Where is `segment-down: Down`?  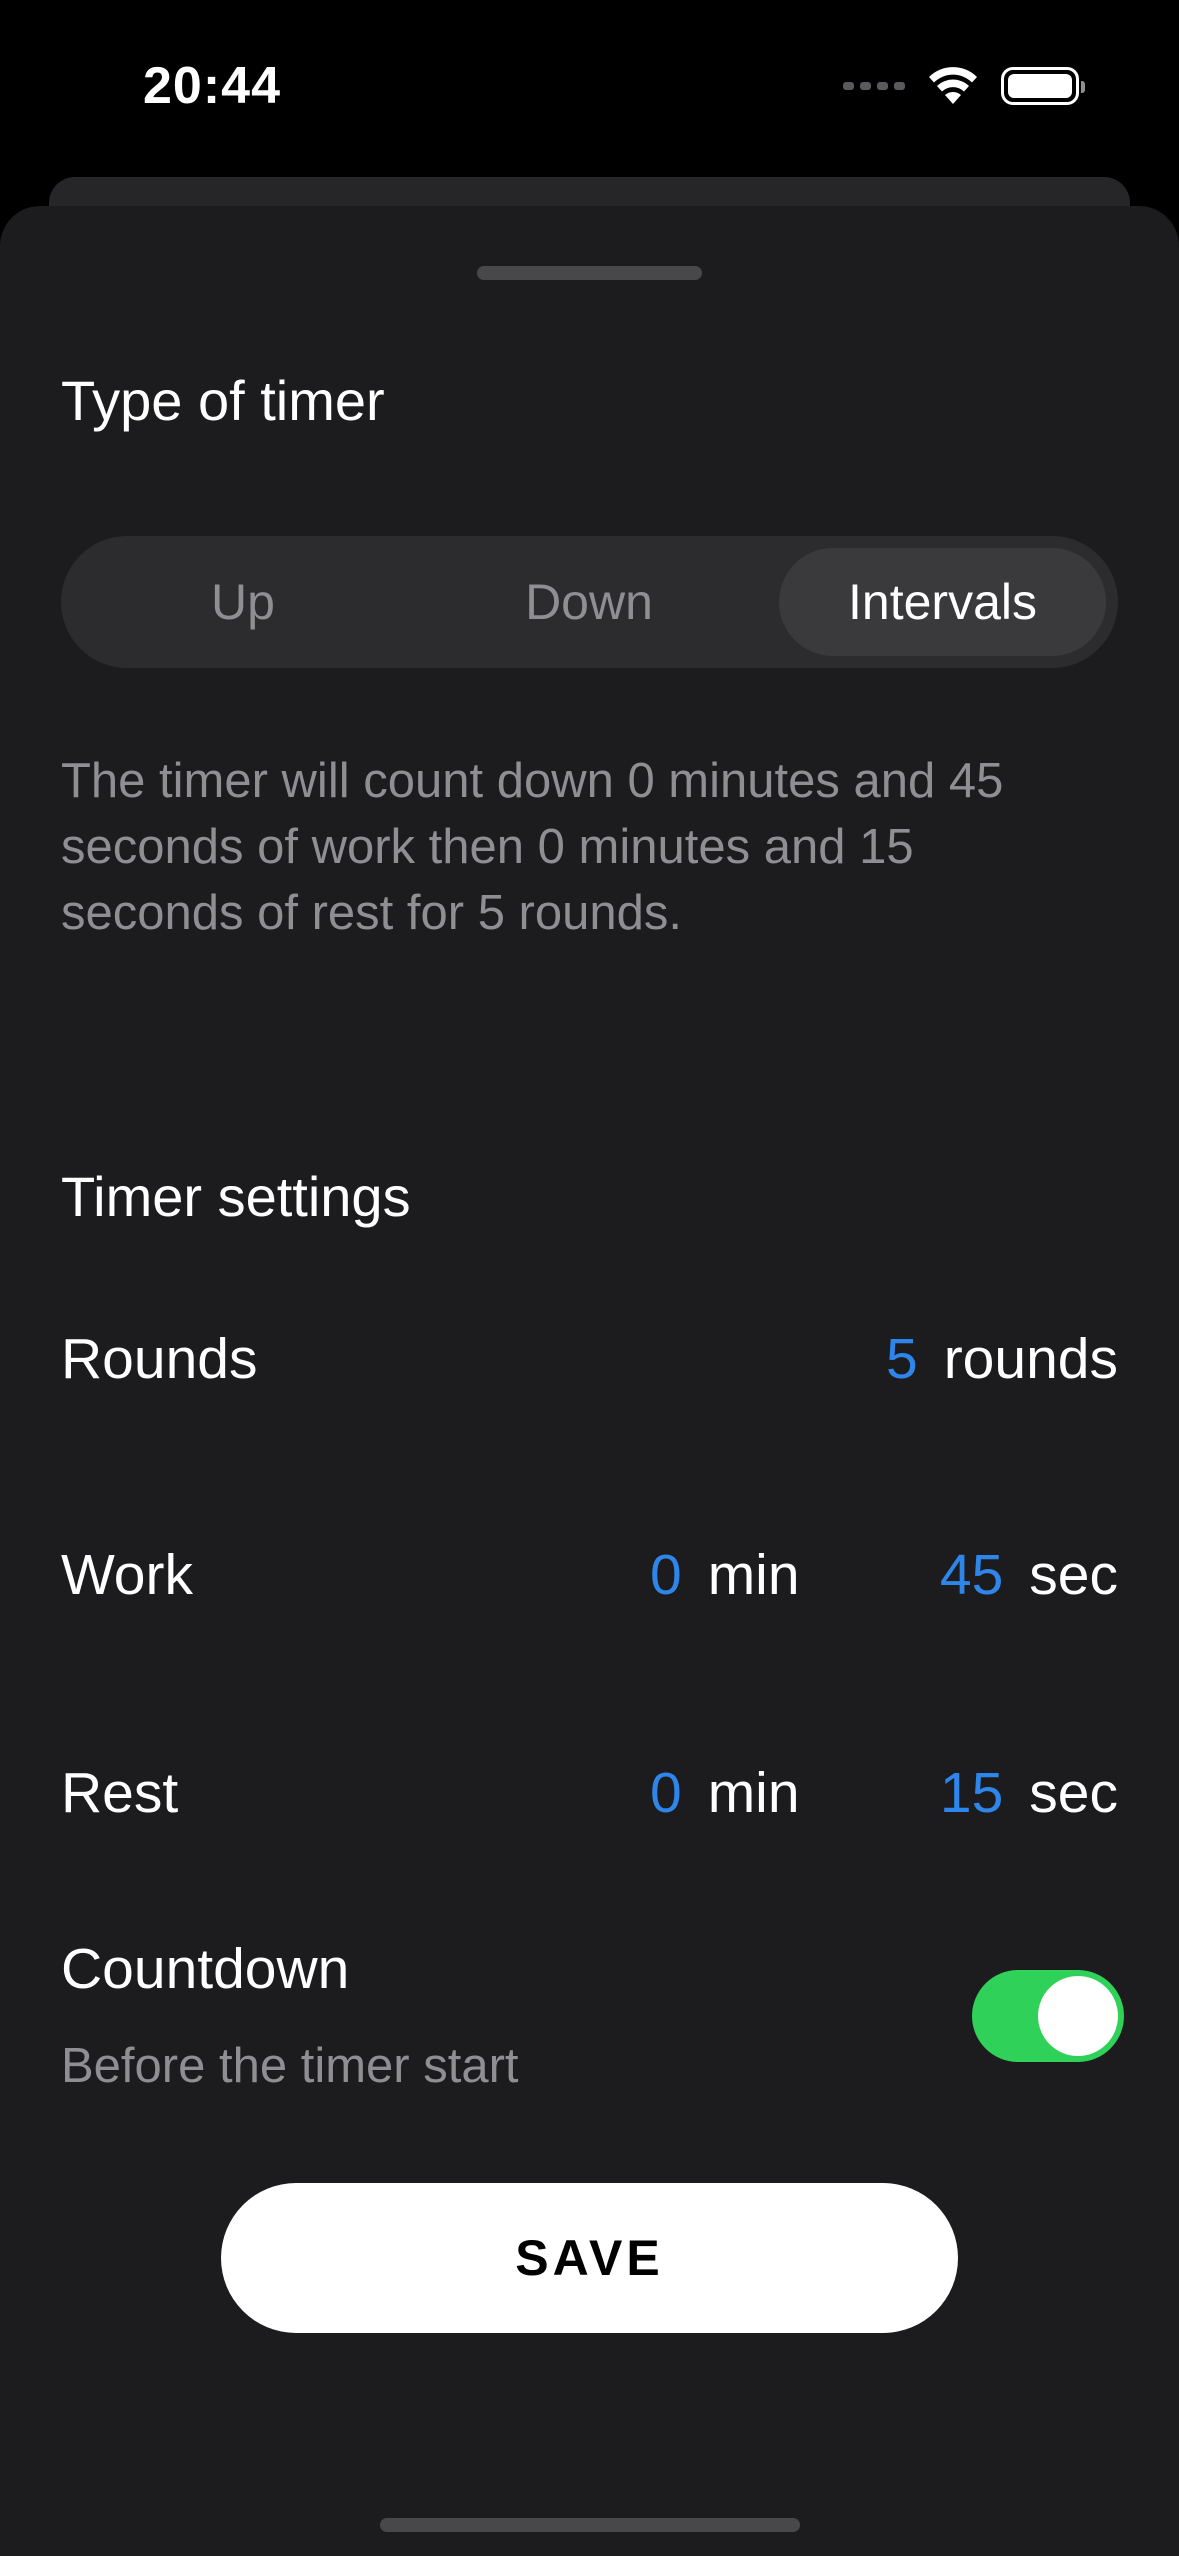
segment-down: Down is located at coordinates (589, 602).